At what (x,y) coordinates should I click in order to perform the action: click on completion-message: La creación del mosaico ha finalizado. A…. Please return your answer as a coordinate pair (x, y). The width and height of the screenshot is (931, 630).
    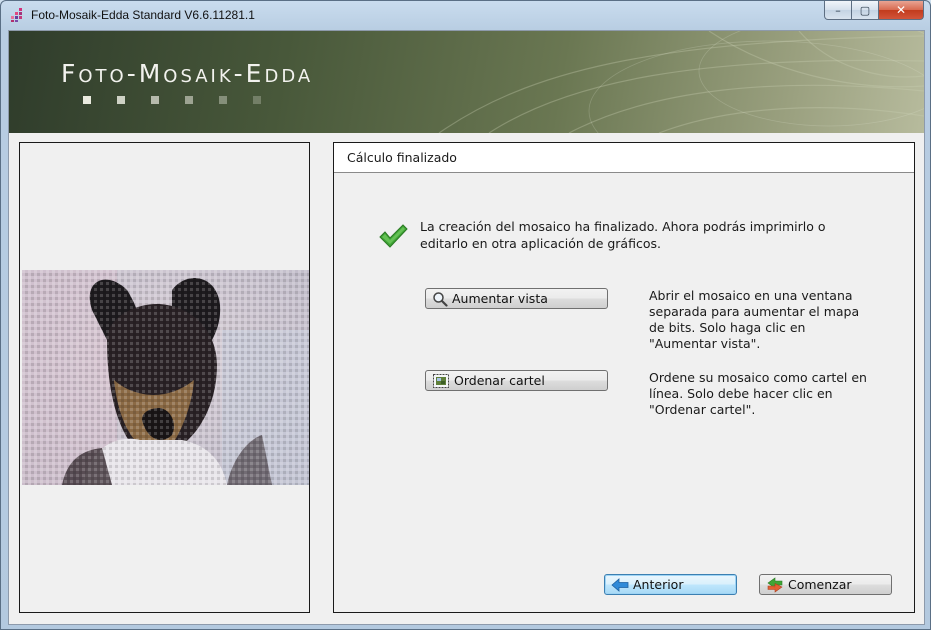
    Looking at the image, I should click on (623, 235).